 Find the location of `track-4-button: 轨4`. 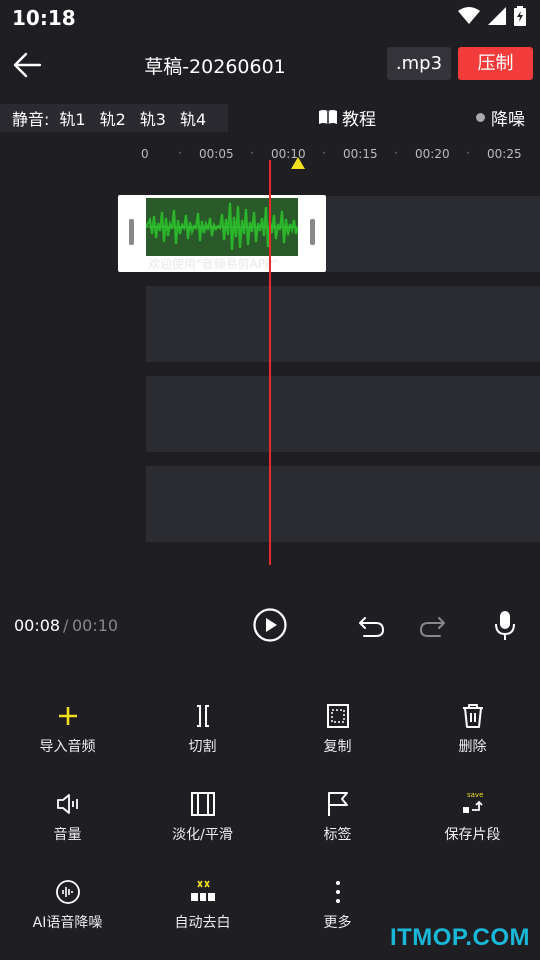

track-4-button: 轨4 is located at coordinates (193, 118).